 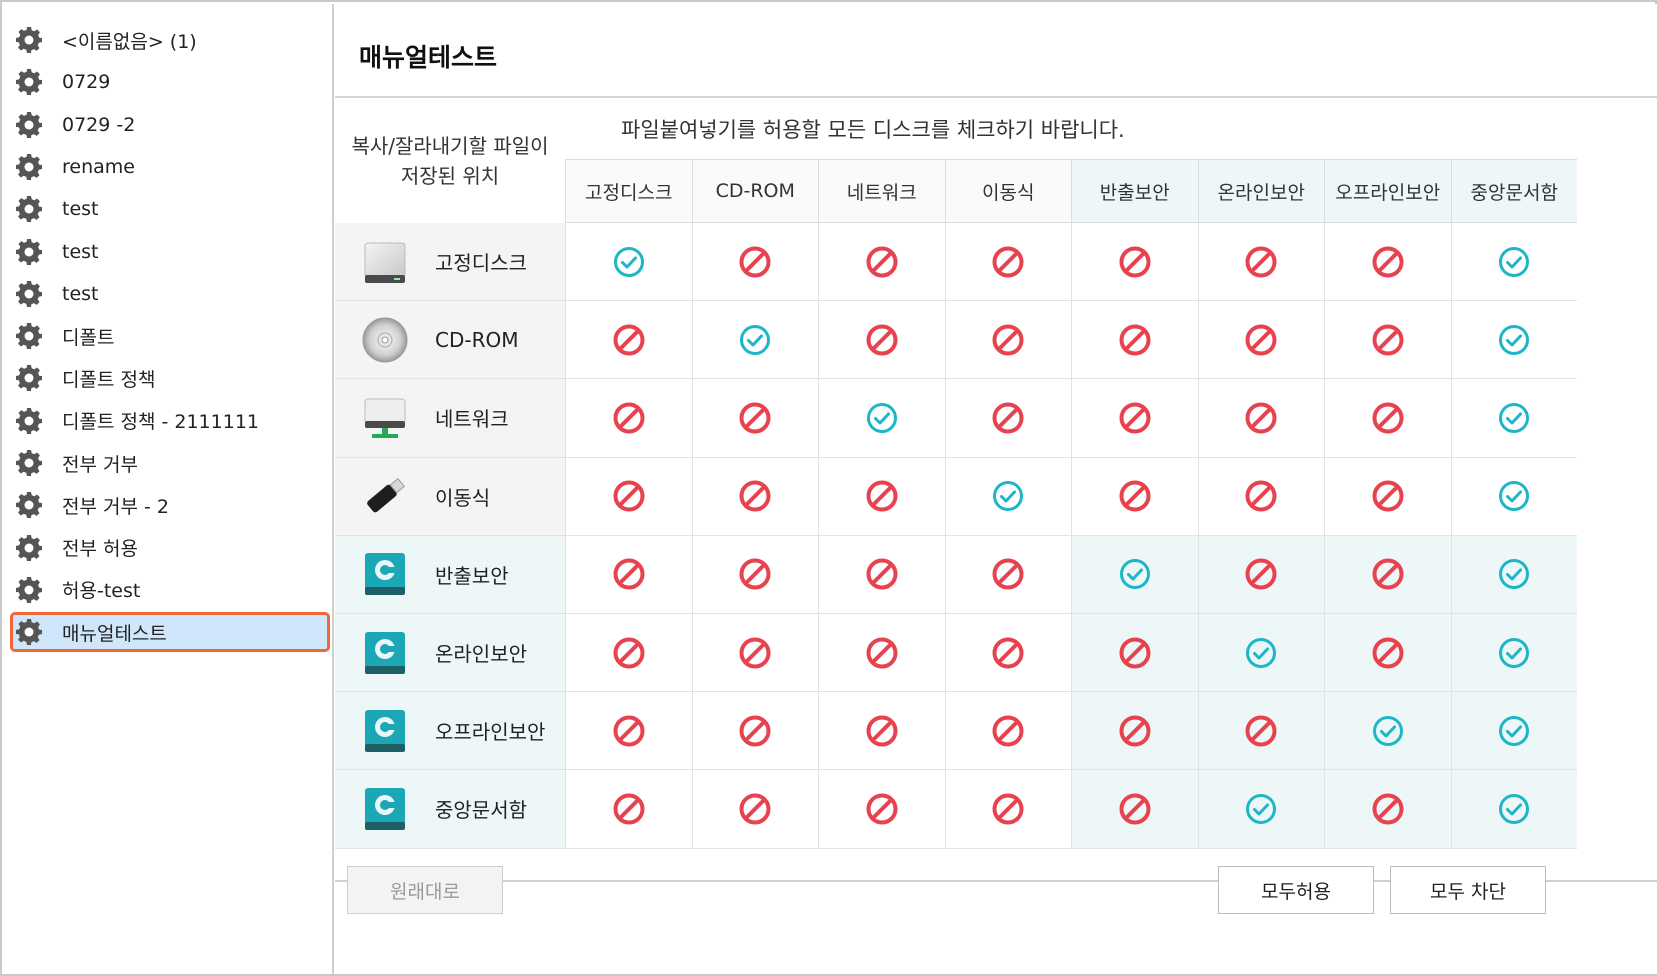 What do you see at coordinates (170, 167) in the screenshot?
I see `sidebar-item: rename` at bounding box center [170, 167].